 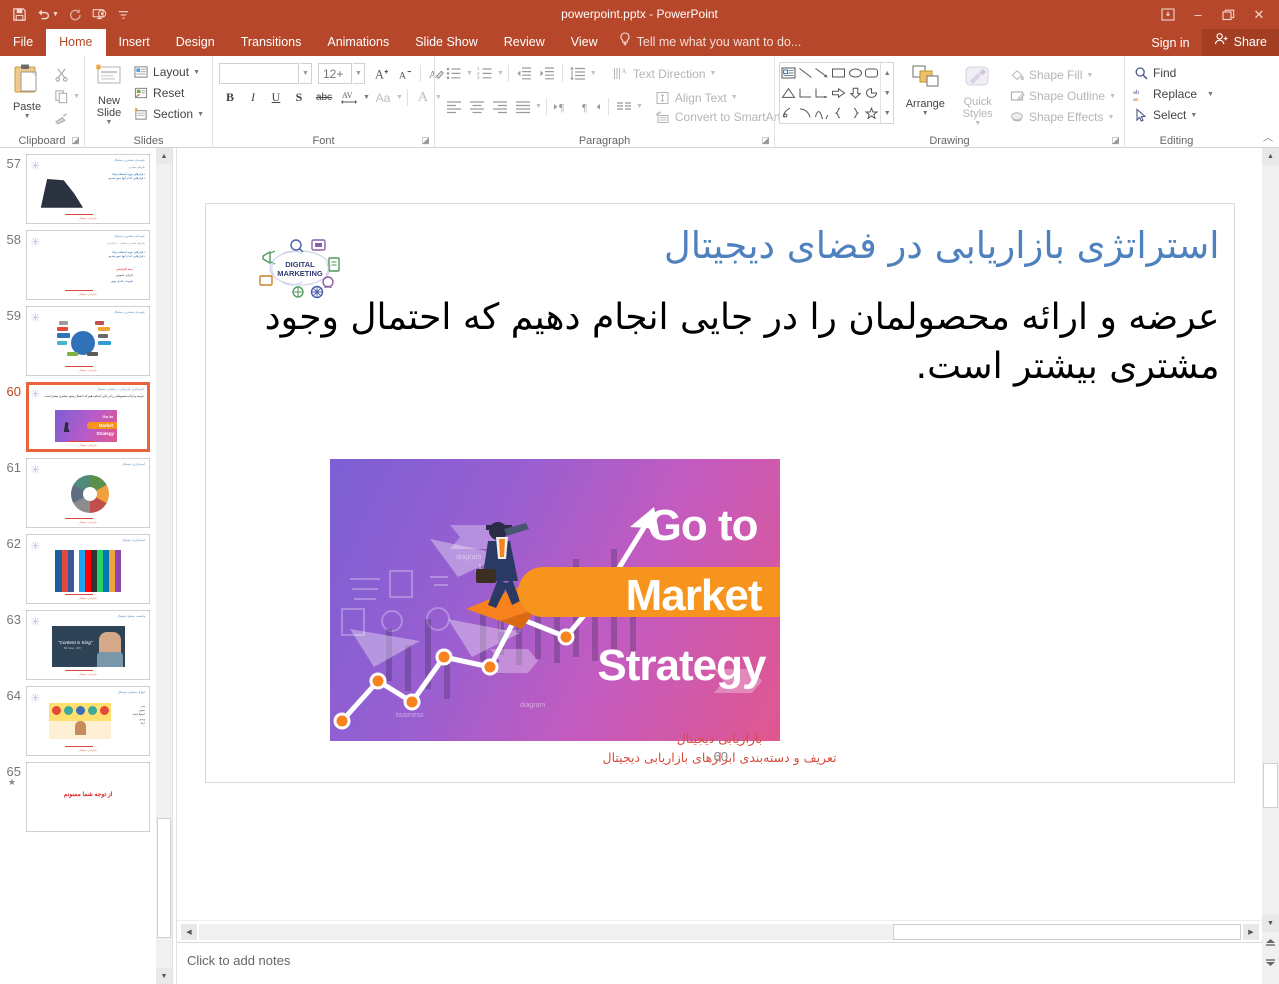 What do you see at coordinates (382, 73) in the screenshot?
I see `increase-font-size-button: A` at bounding box center [382, 73].